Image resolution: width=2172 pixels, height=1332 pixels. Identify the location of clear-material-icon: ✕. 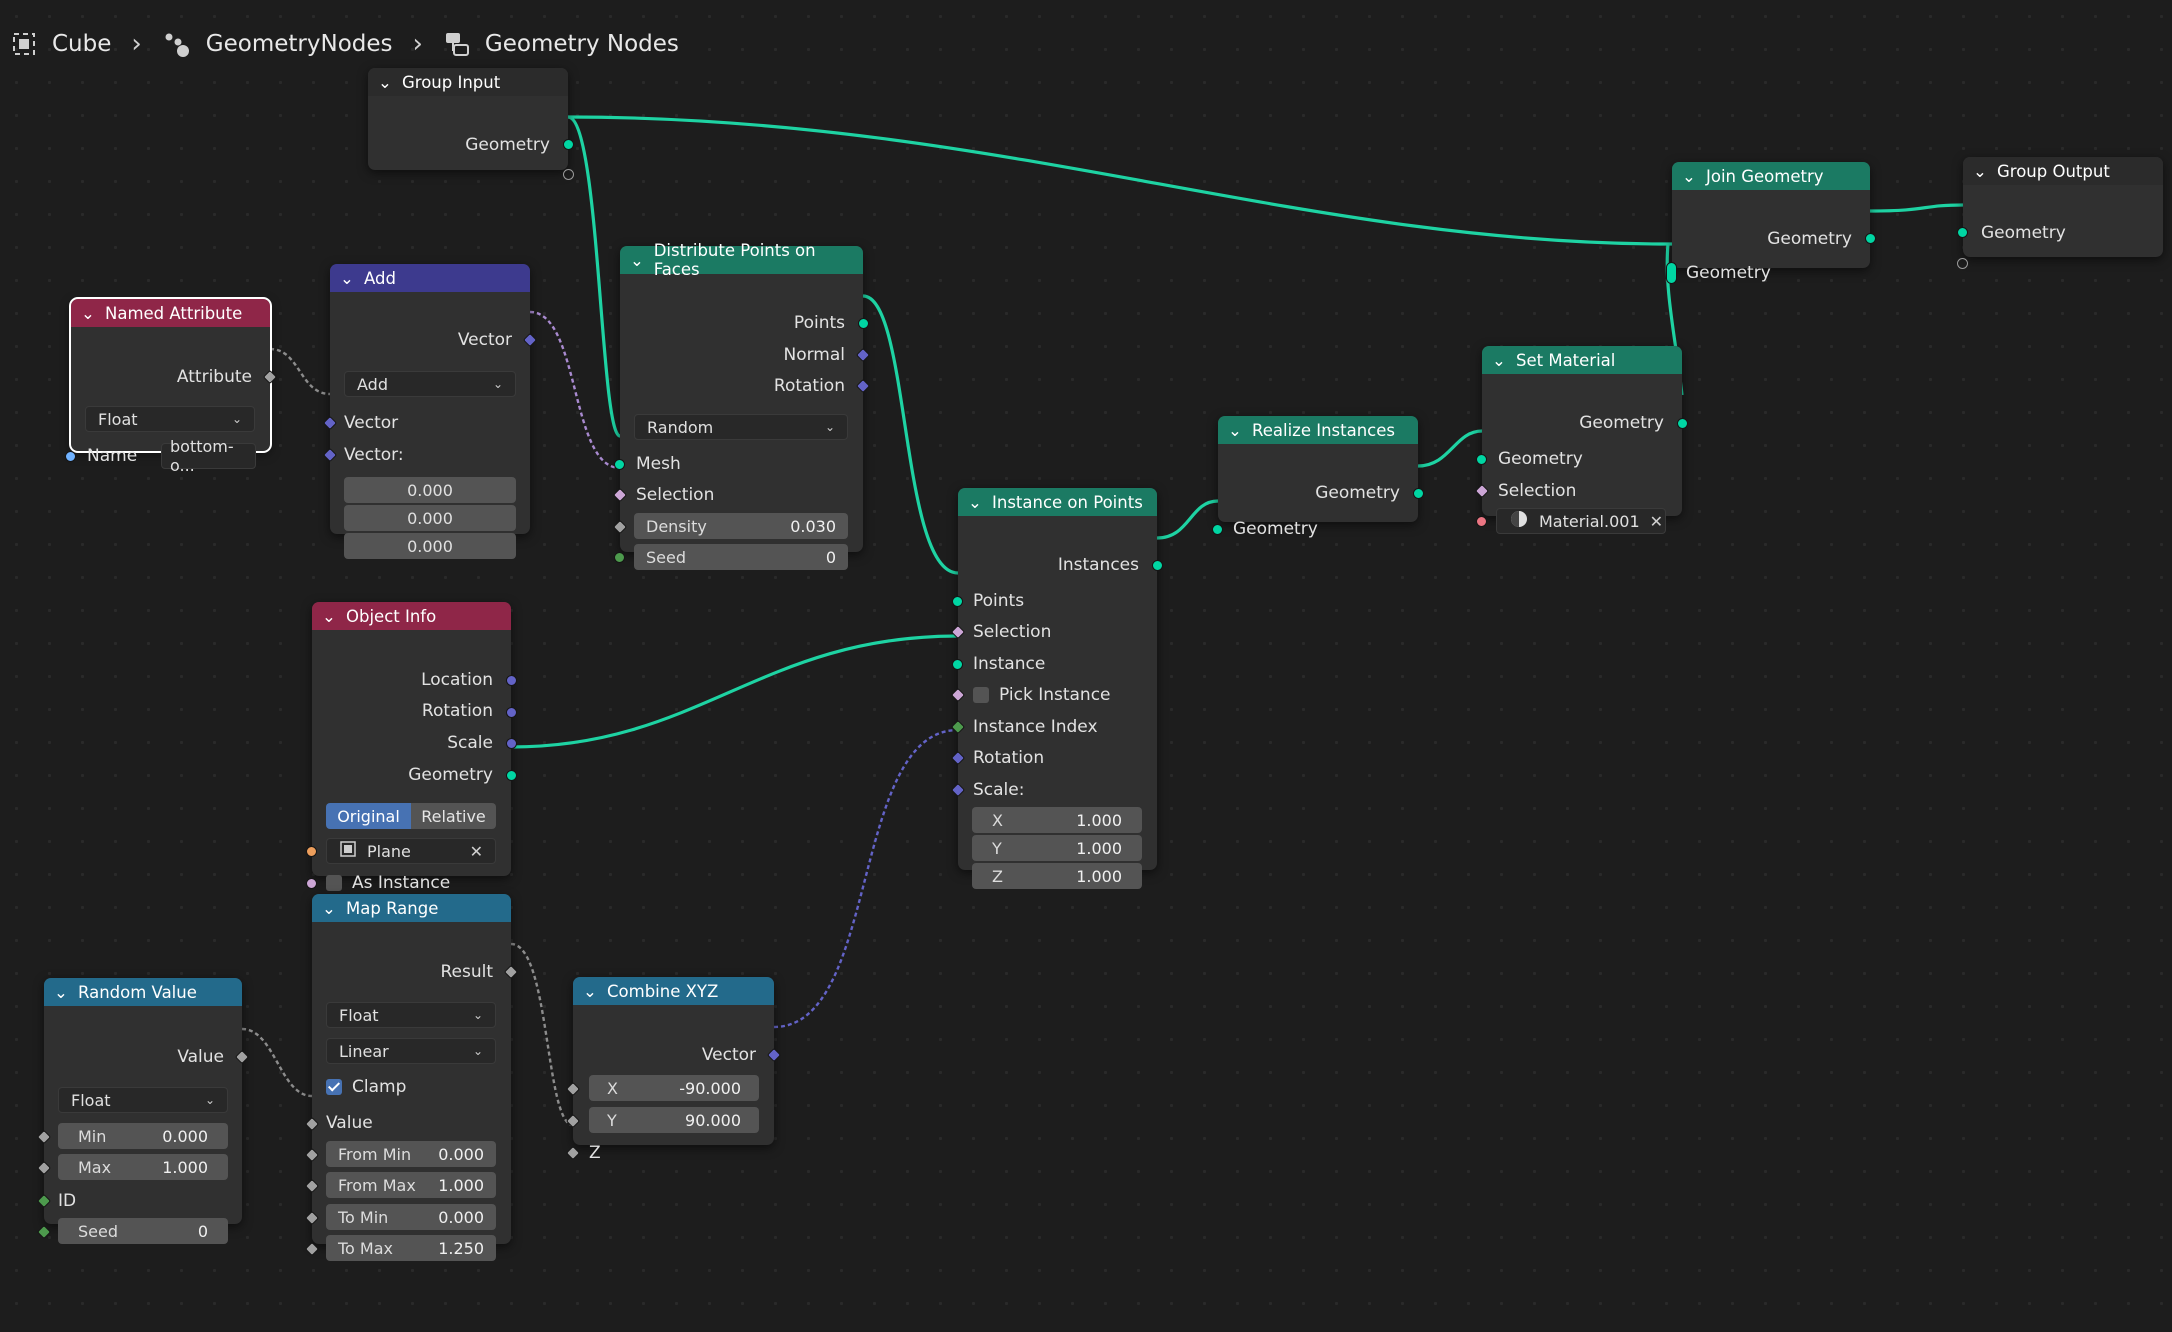
(1656, 521).